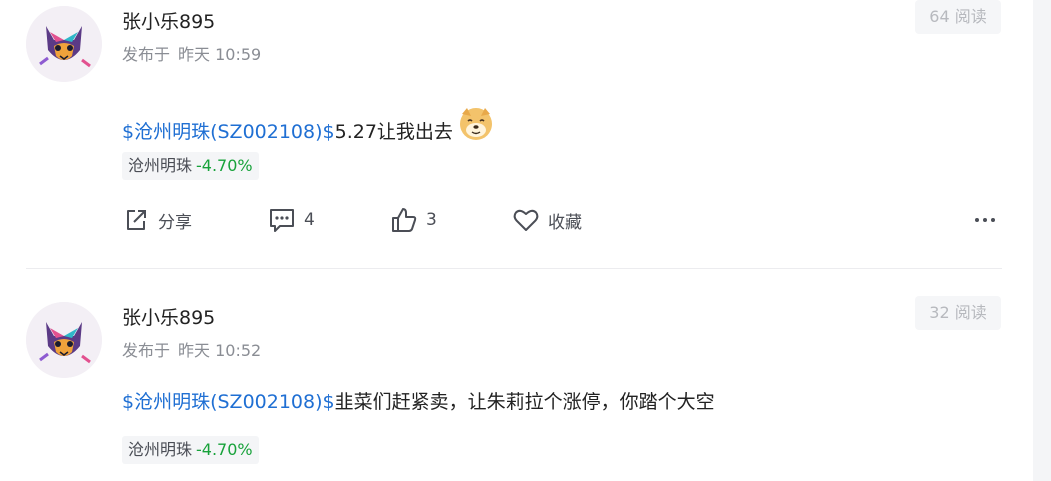 The width and height of the screenshot is (1051, 481). I want to click on post-text: 5.27让我出去, so click(393, 132).